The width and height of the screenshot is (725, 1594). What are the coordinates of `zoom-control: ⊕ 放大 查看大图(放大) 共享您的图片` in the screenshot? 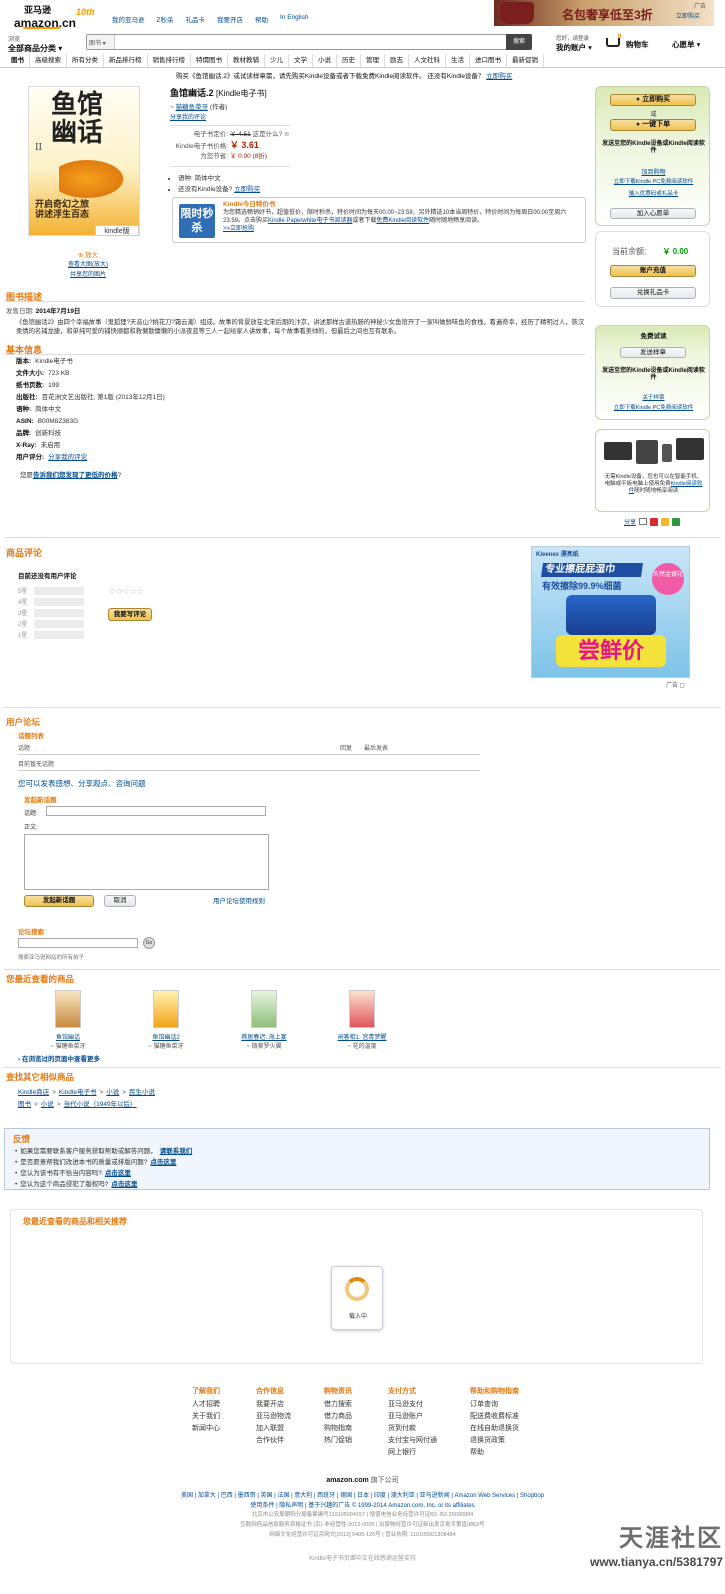 It's located at (88, 263).